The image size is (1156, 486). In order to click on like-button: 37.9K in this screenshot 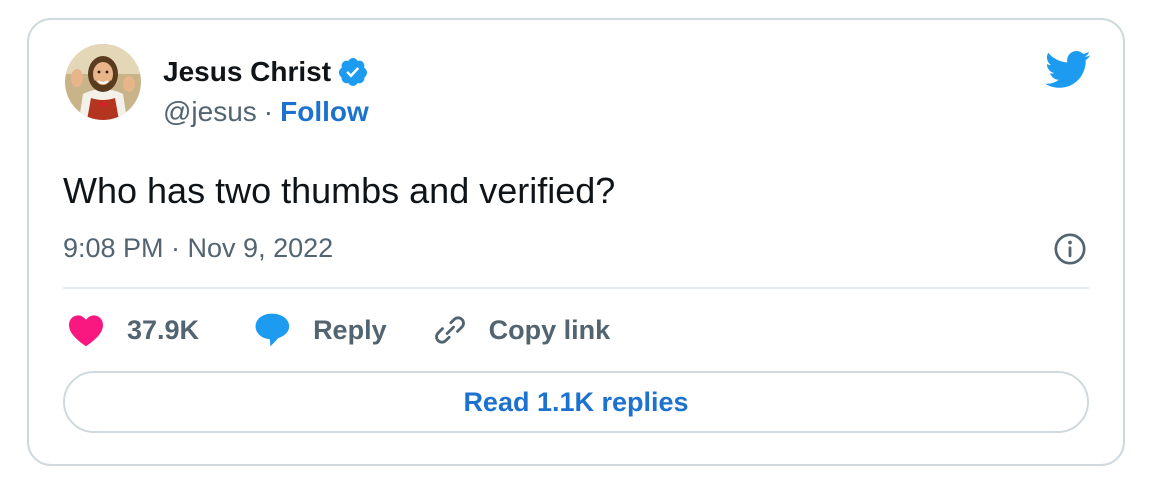, I will do `click(133, 330)`.